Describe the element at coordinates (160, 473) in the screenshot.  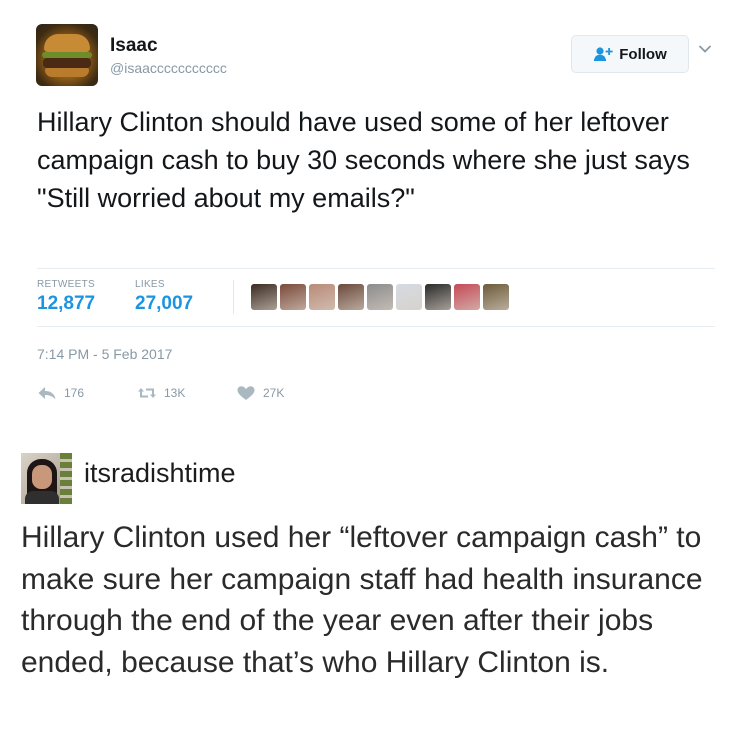
I see `reply-username: itsradishtime` at that location.